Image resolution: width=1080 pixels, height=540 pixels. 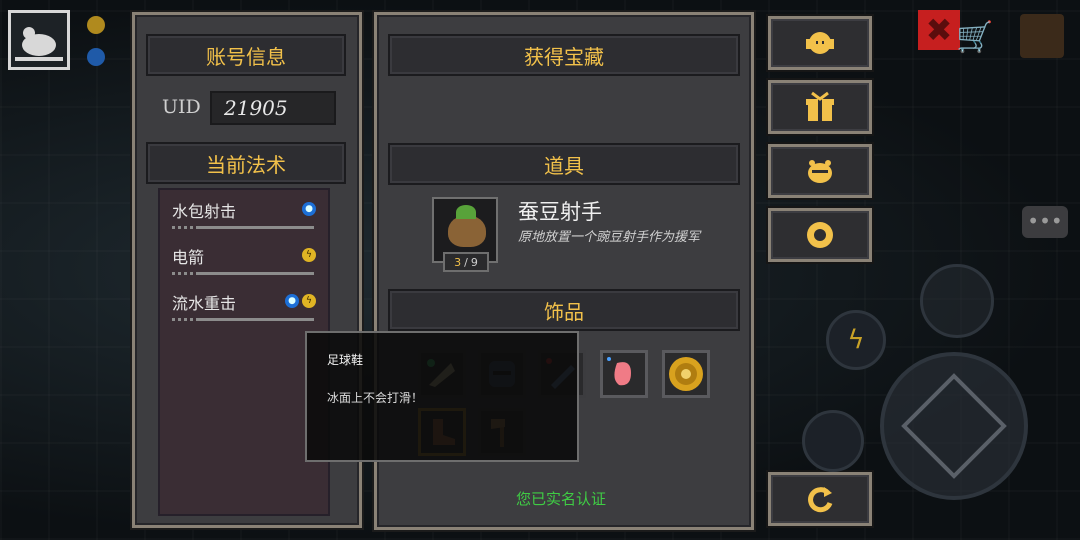 I want to click on prop-description: 原地放置一个豌豆射手作为援军, so click(x=609, y=237).